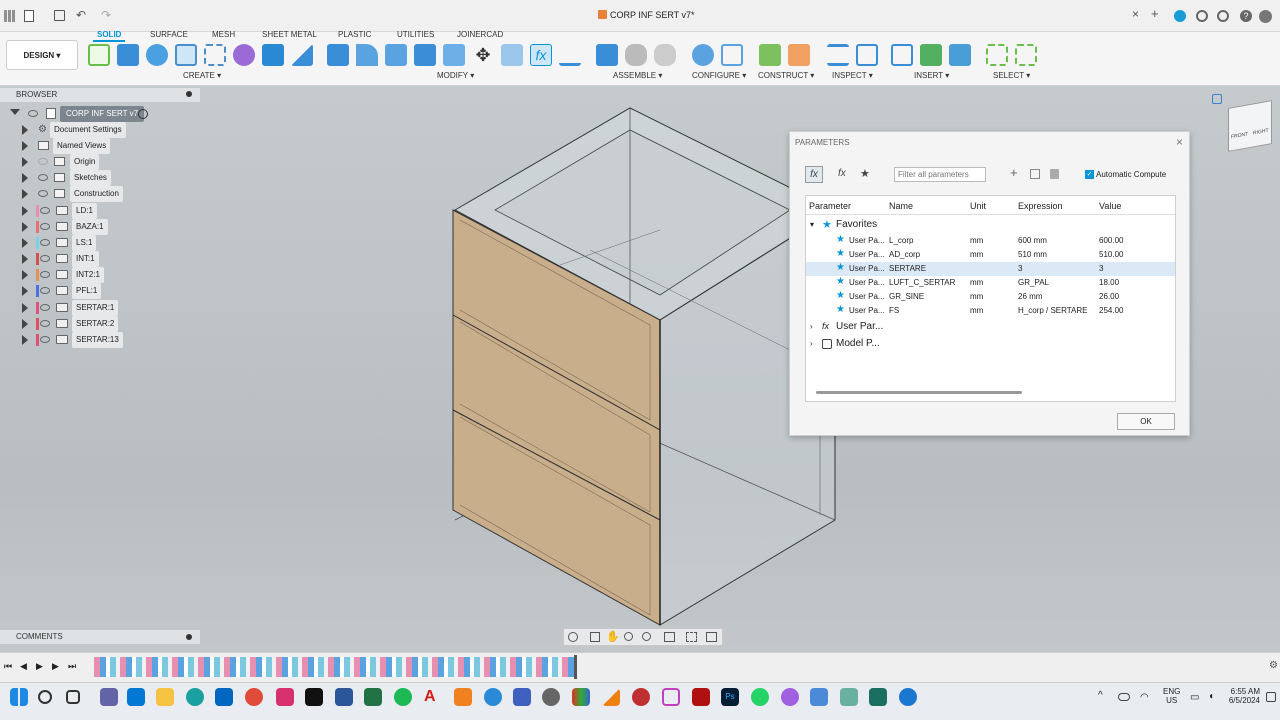  Describe the element at coordinates (1146, 421) in the screenshot. I see `ok-button: OK` at that location.